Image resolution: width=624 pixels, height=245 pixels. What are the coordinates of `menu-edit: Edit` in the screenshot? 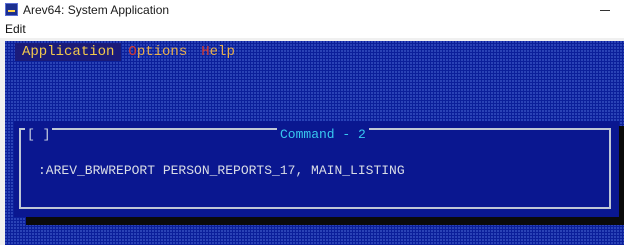 It's located at (15, 29).